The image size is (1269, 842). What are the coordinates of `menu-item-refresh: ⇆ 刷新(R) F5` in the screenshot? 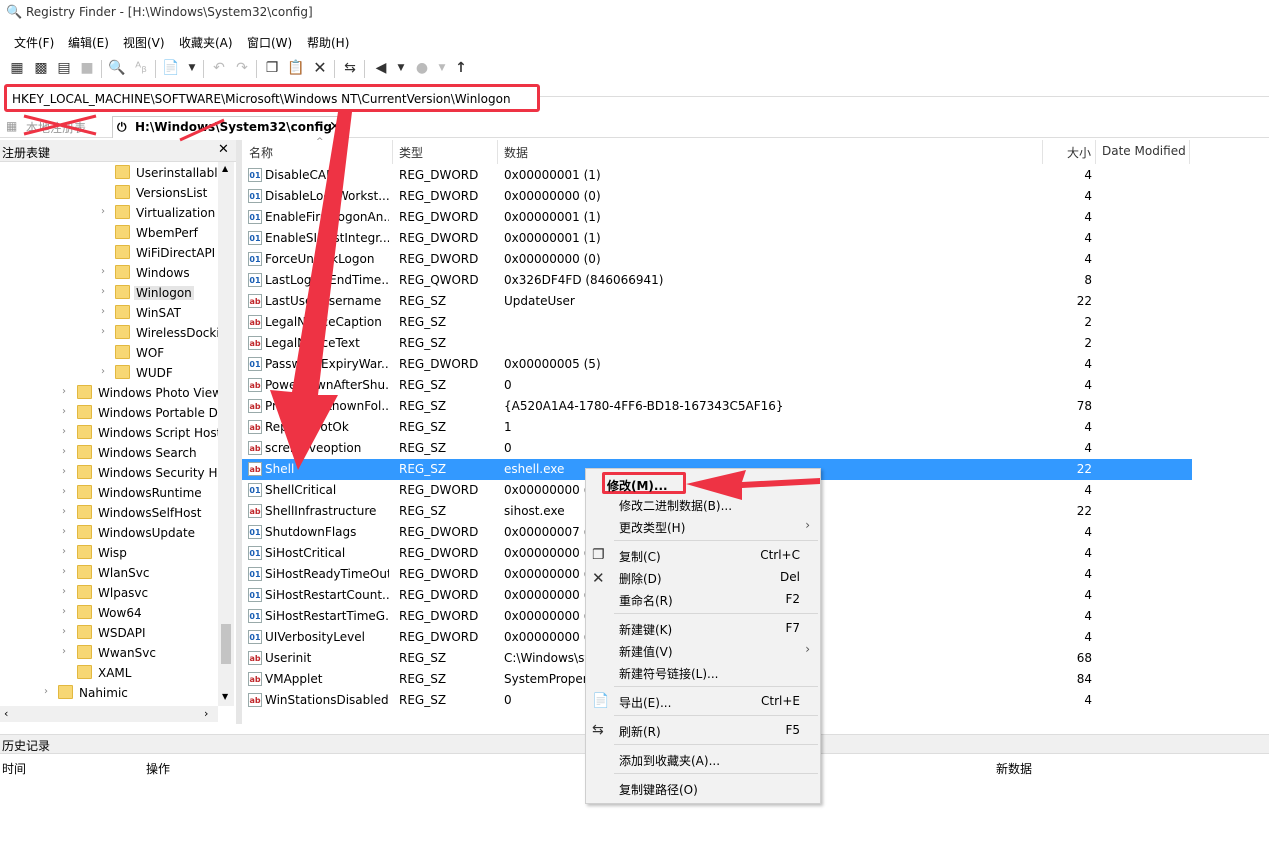 It's located at (703, 730).